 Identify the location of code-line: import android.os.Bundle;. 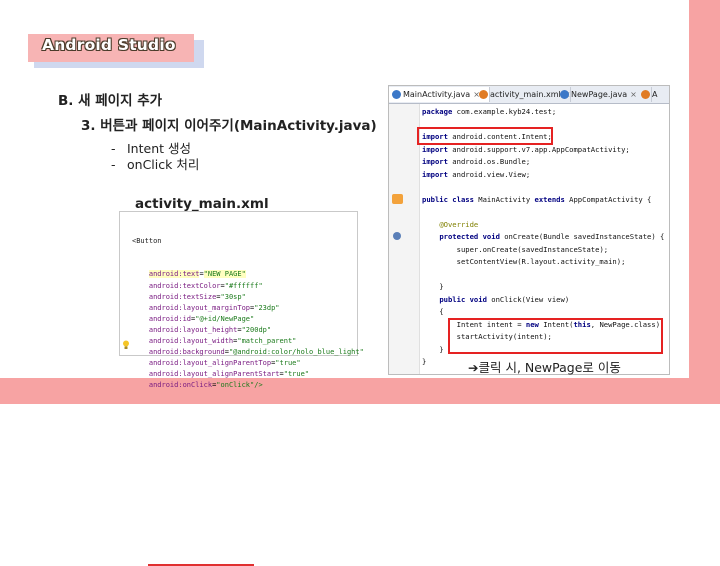
(476, 161).